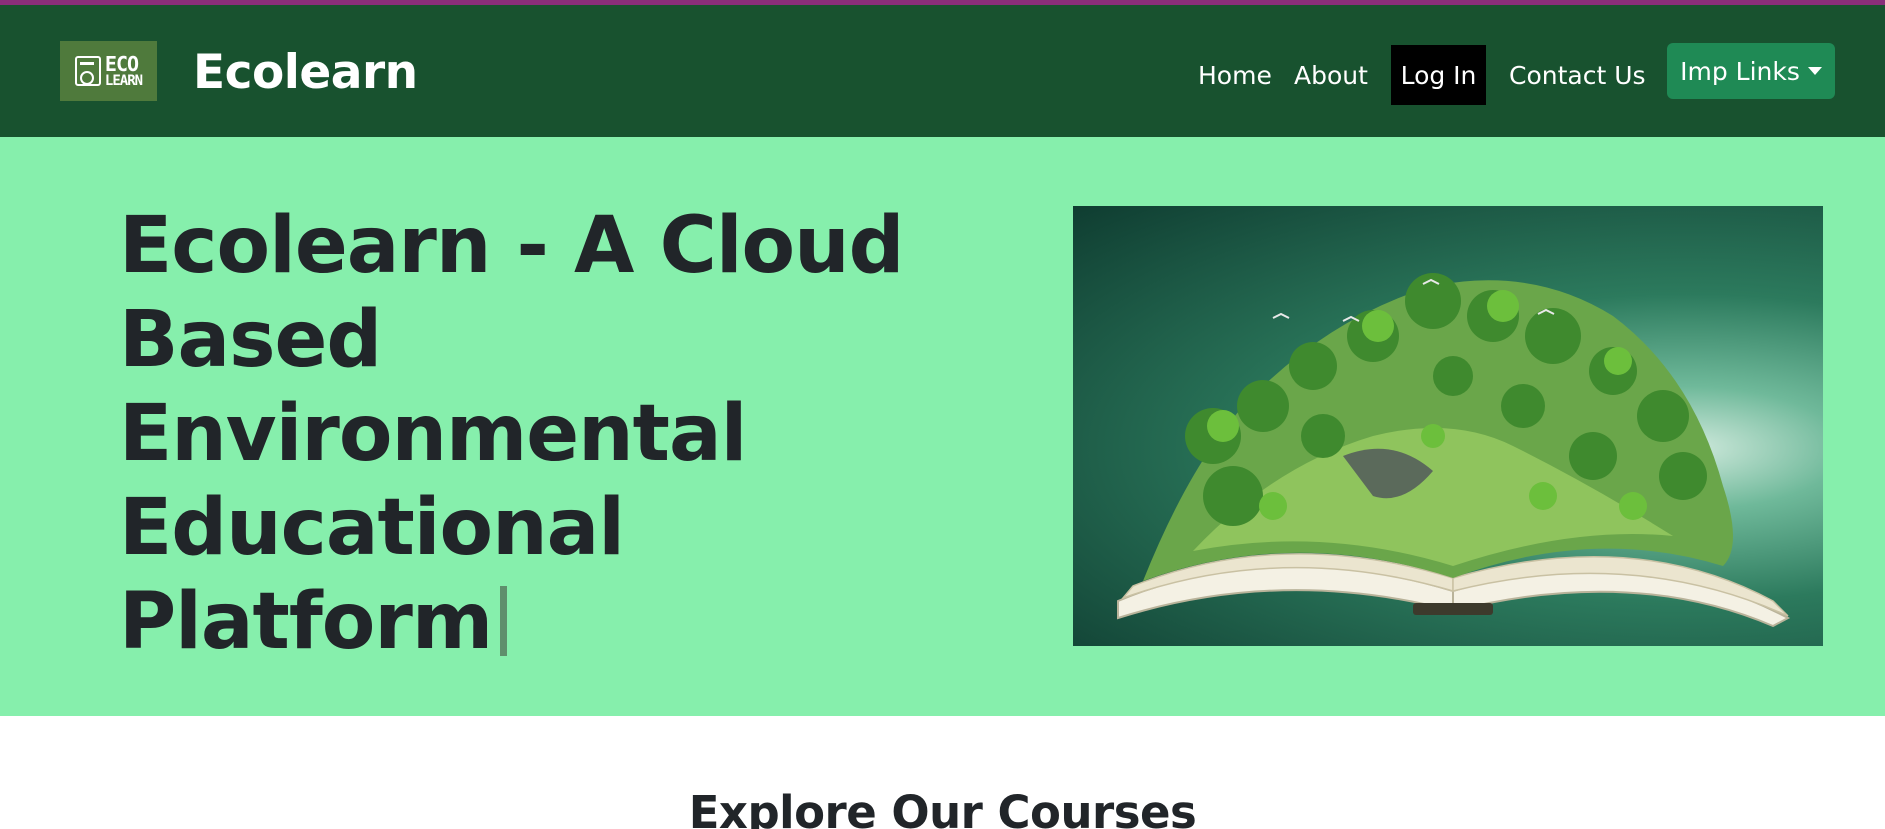 This screenshot has width=1885, height=829. I want to click on brand-logo: ECO LEARN, so click(108, 71).